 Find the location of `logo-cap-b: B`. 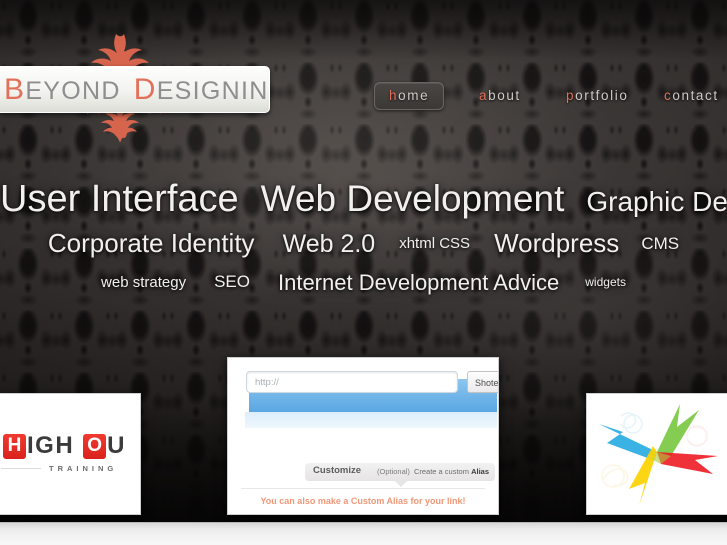

logo-cap-b: B is located at coordinates (15, 89).